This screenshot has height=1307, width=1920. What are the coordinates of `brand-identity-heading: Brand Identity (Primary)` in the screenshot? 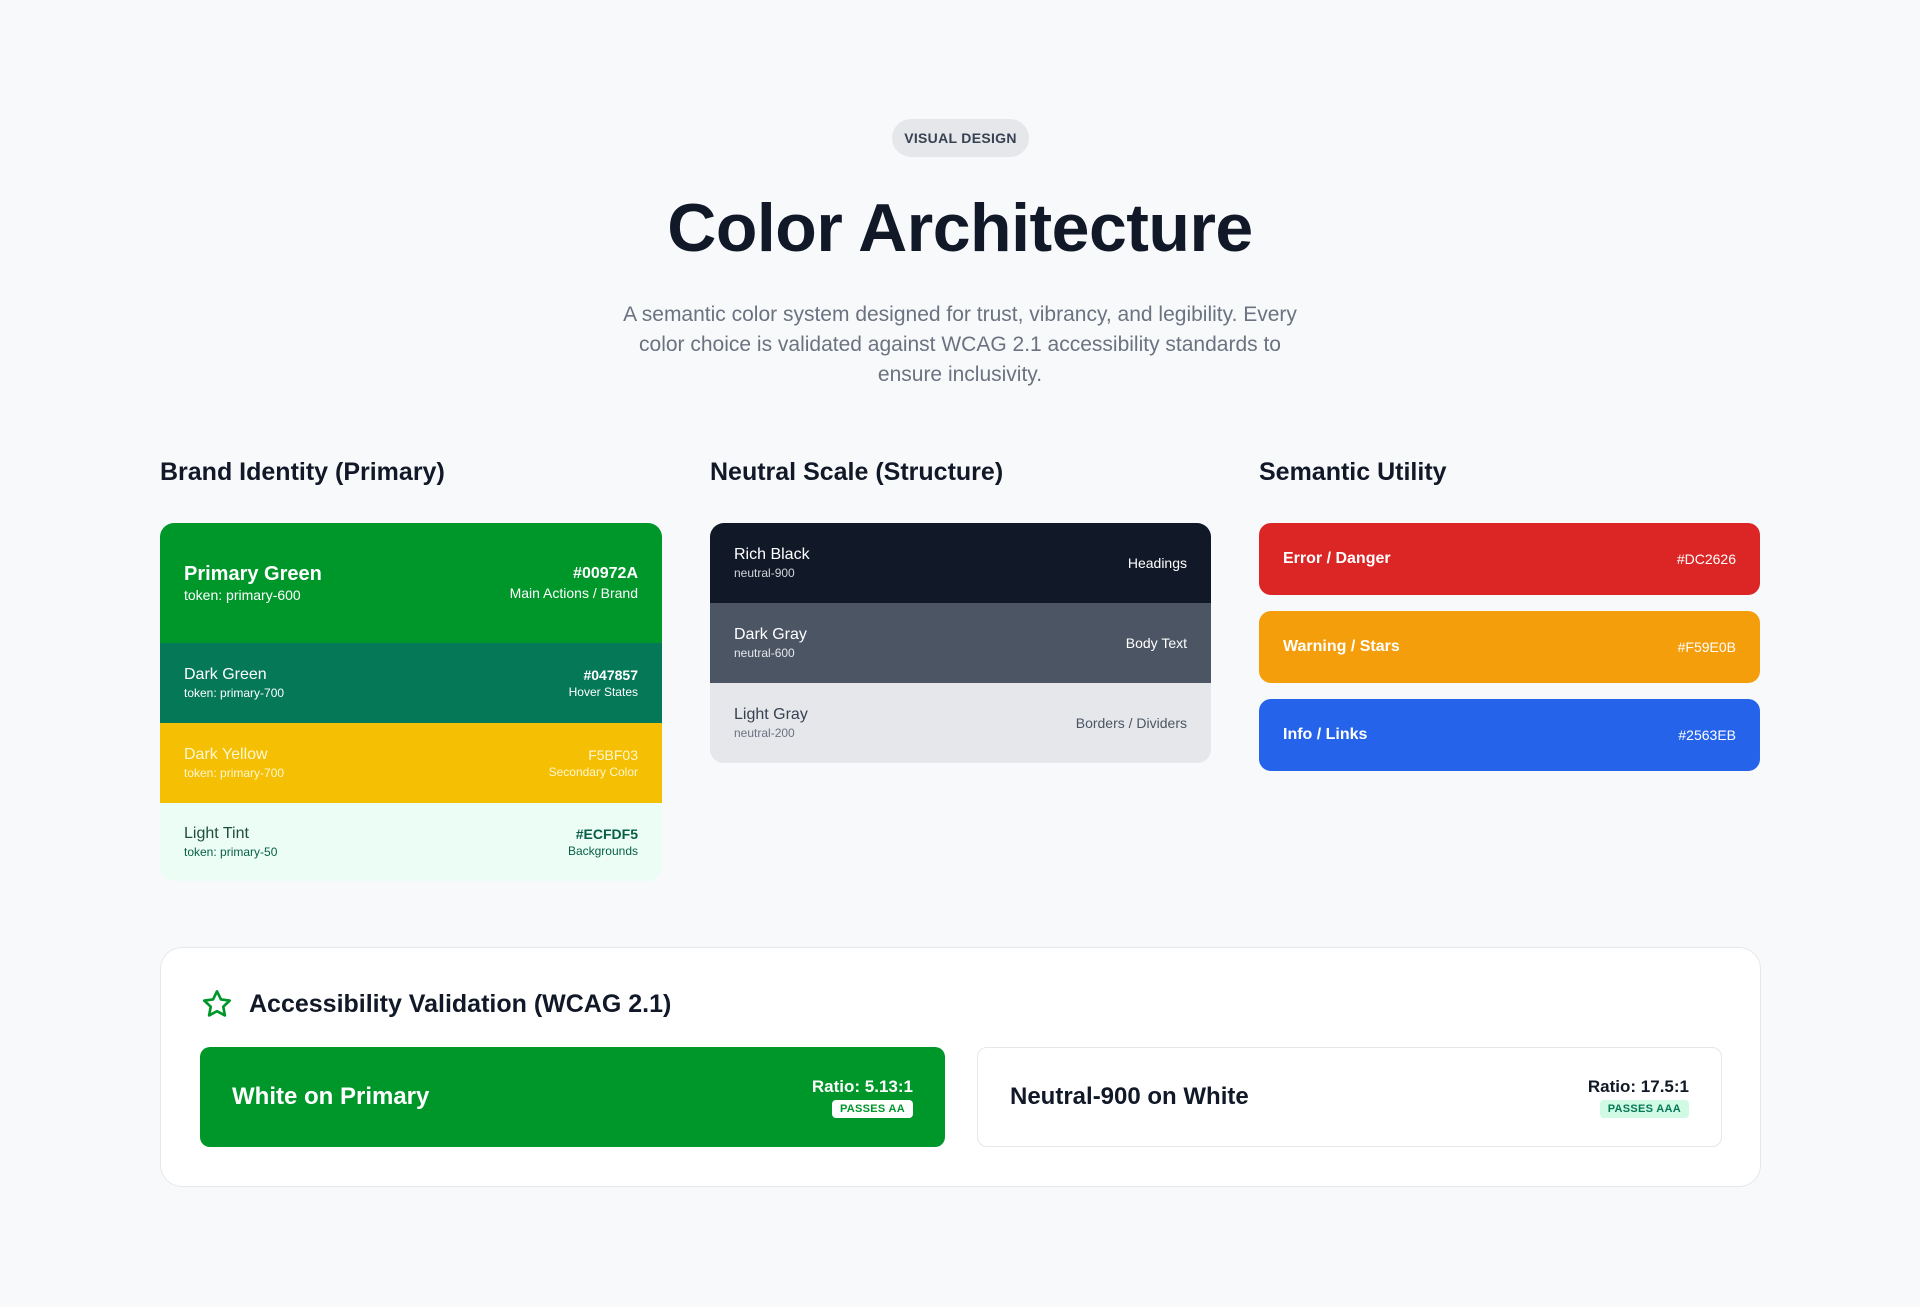 It's located at (302, 472).